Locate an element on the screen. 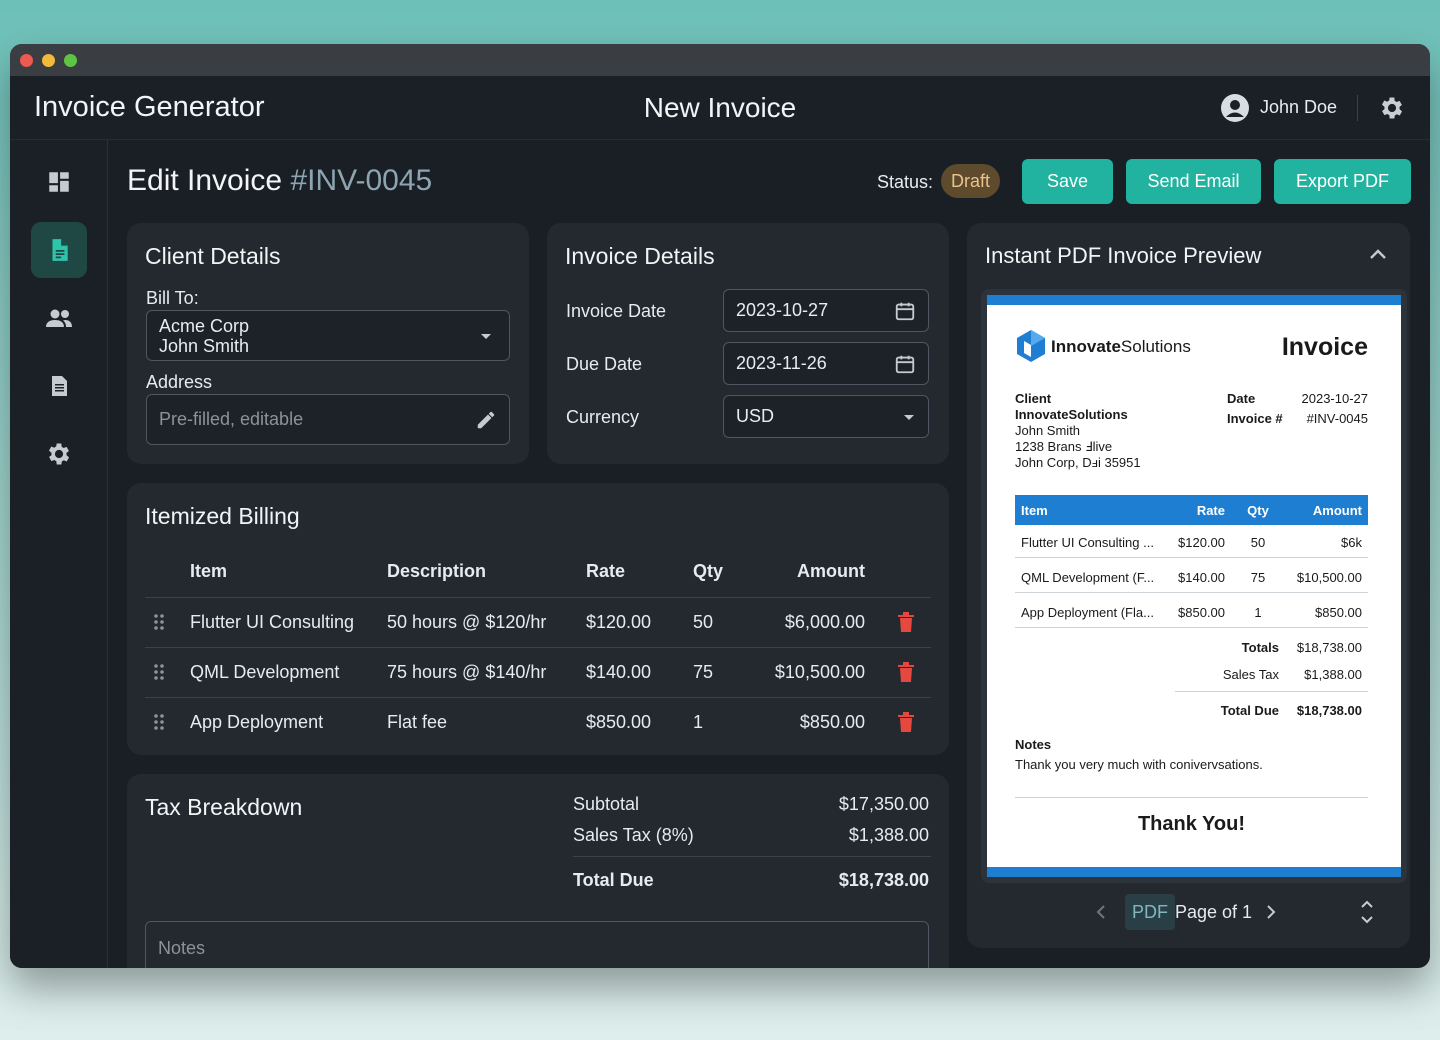  document-icon is located at coordinates (60, 250).